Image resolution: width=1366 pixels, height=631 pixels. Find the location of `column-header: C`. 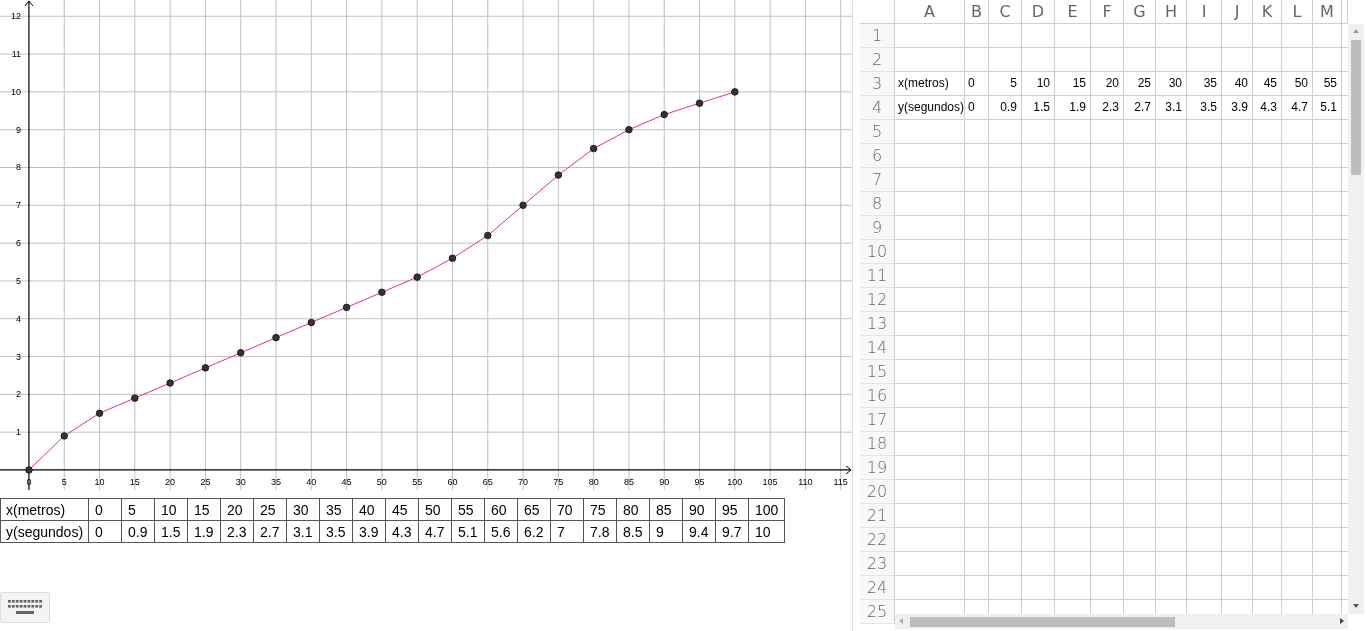

column-header: C is located at coordinates (1005, 12).